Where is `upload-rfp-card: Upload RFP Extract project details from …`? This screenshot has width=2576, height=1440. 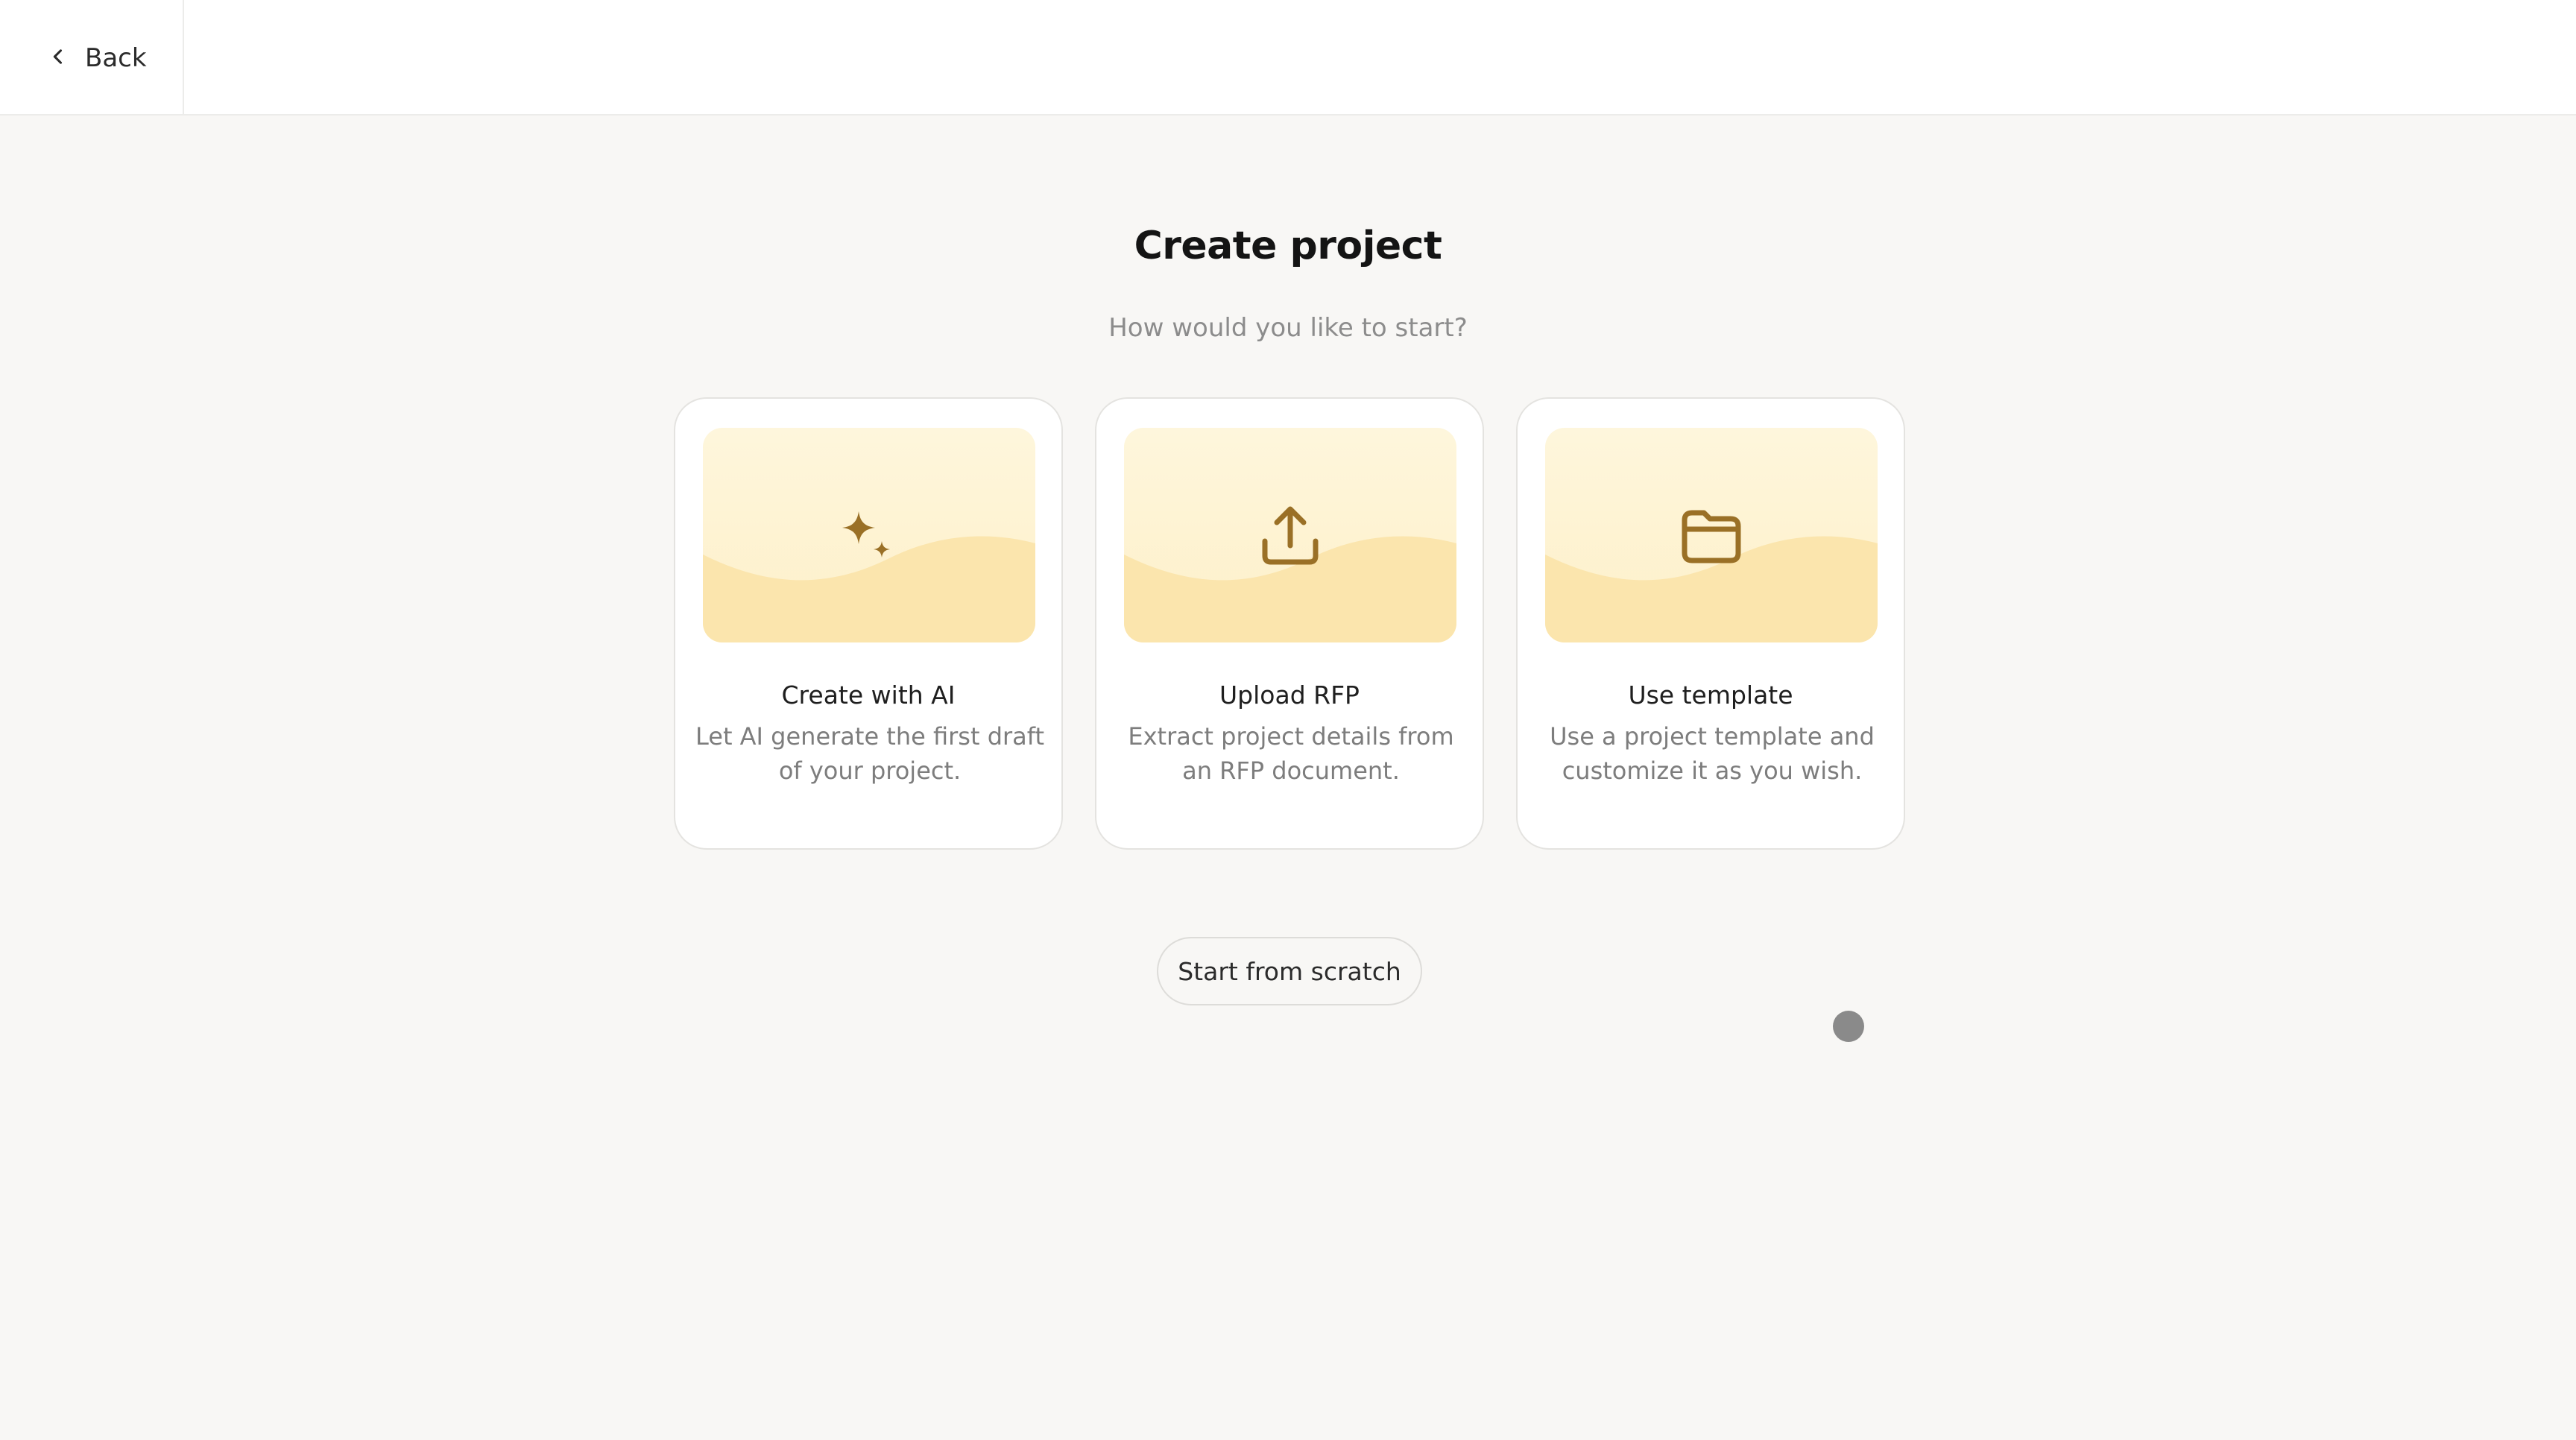 upload-rfp-card: Upload RFP Extract project details from … is located at coordinates (1289, 623).